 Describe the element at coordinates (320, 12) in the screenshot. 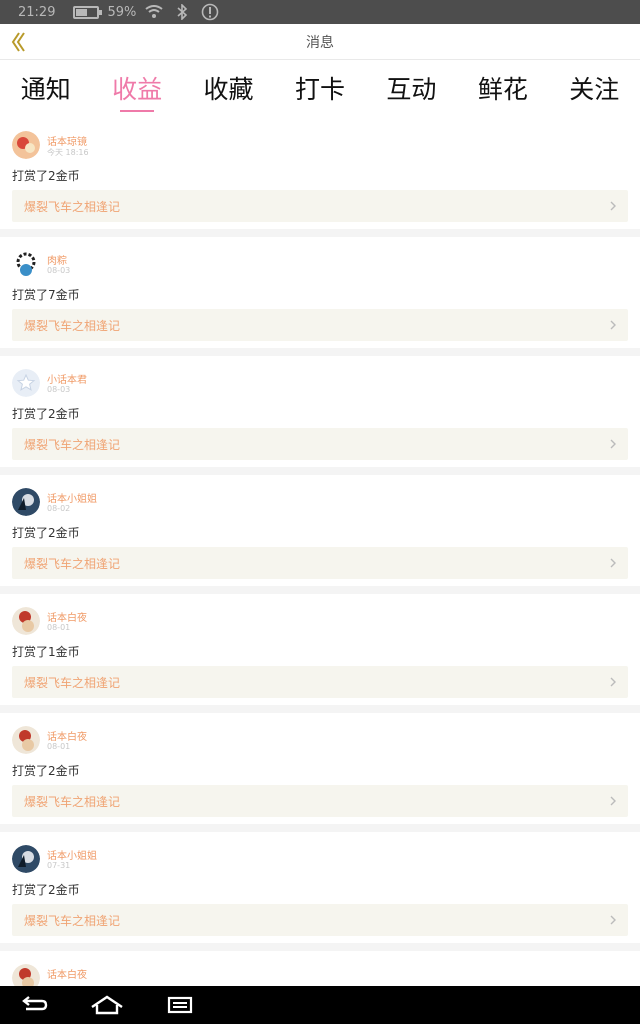

I see `status-bar: 21:29 59%` at that location.